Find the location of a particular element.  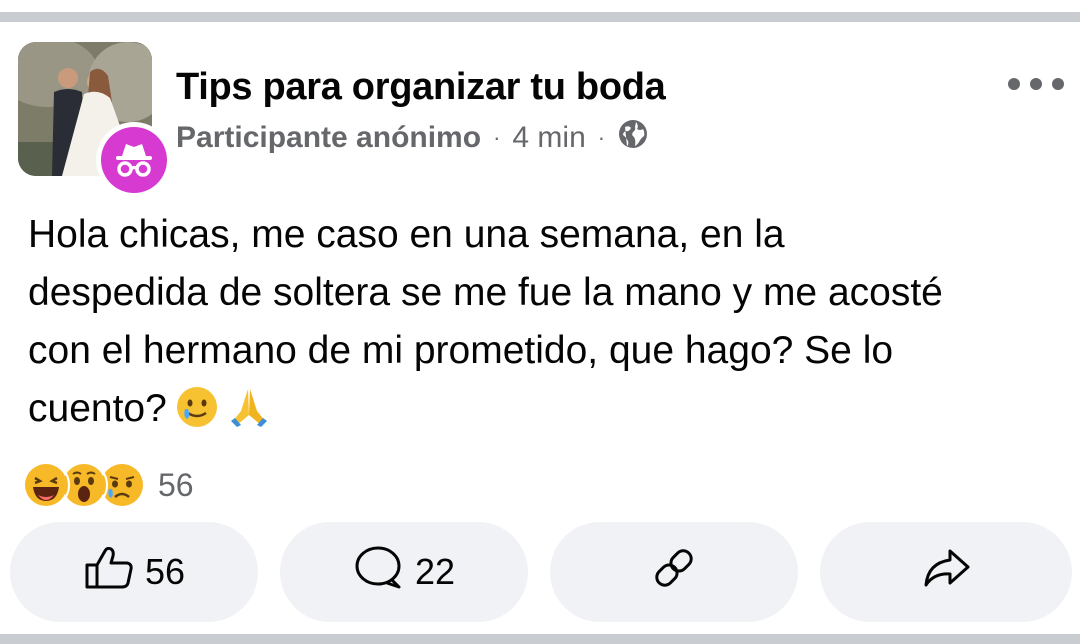

comment-icon is located at coordinates (379, 572).